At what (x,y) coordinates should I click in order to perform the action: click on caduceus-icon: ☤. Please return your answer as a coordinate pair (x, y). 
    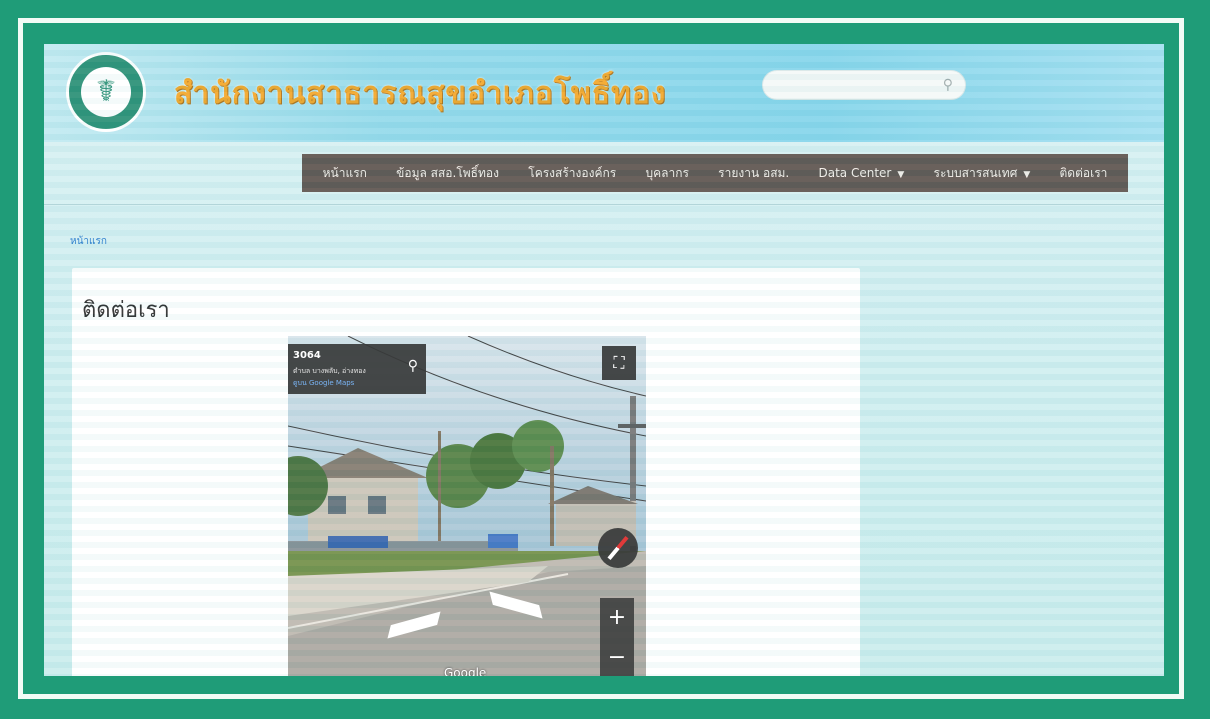
    Looking at the image, I should click on (106, 91).